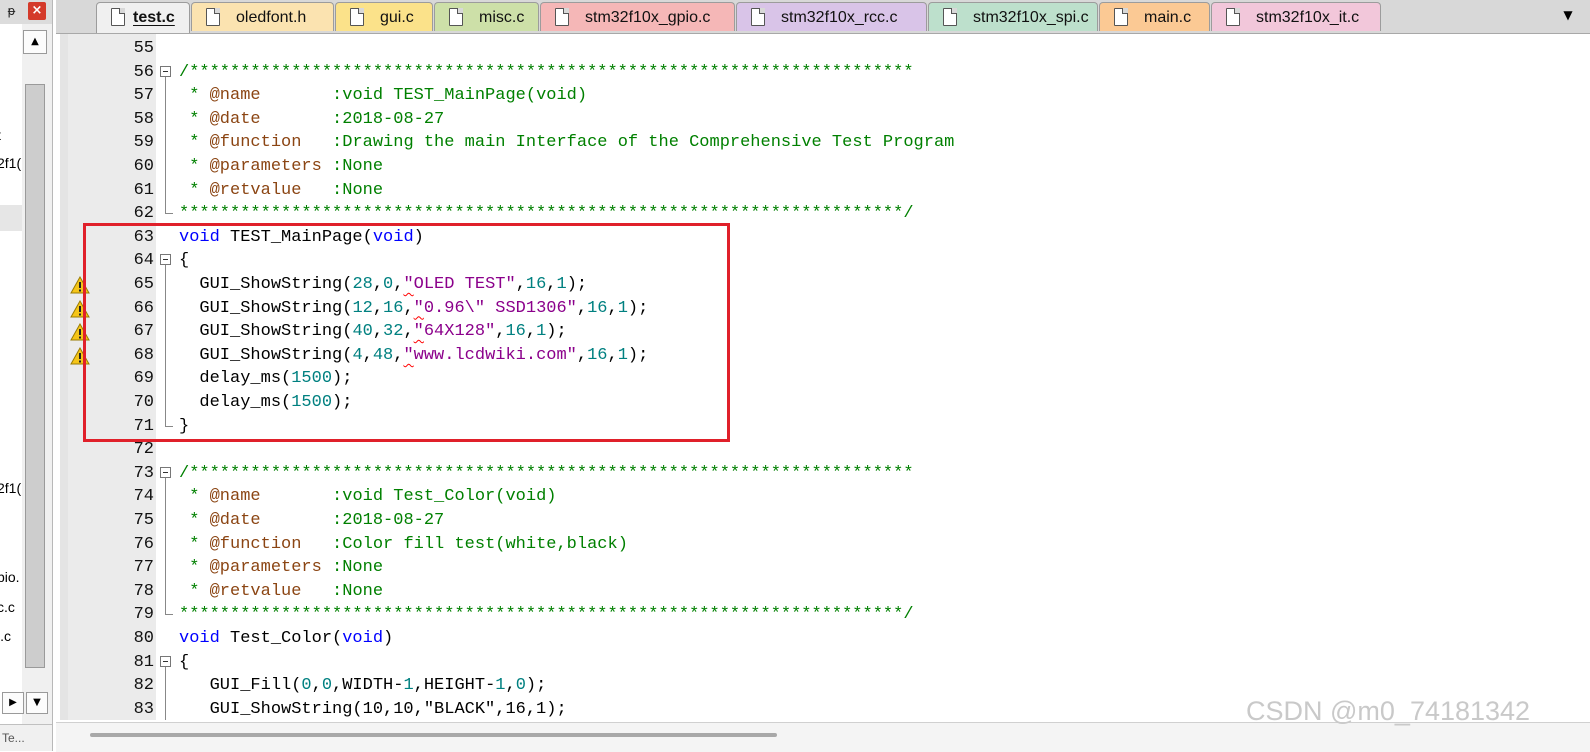 This screenshot has height=752, width=1590. Describe the element at coordinates (296, 237) in the screenshot. I see `code-token-plain: TEST_MainPage(` at that location.